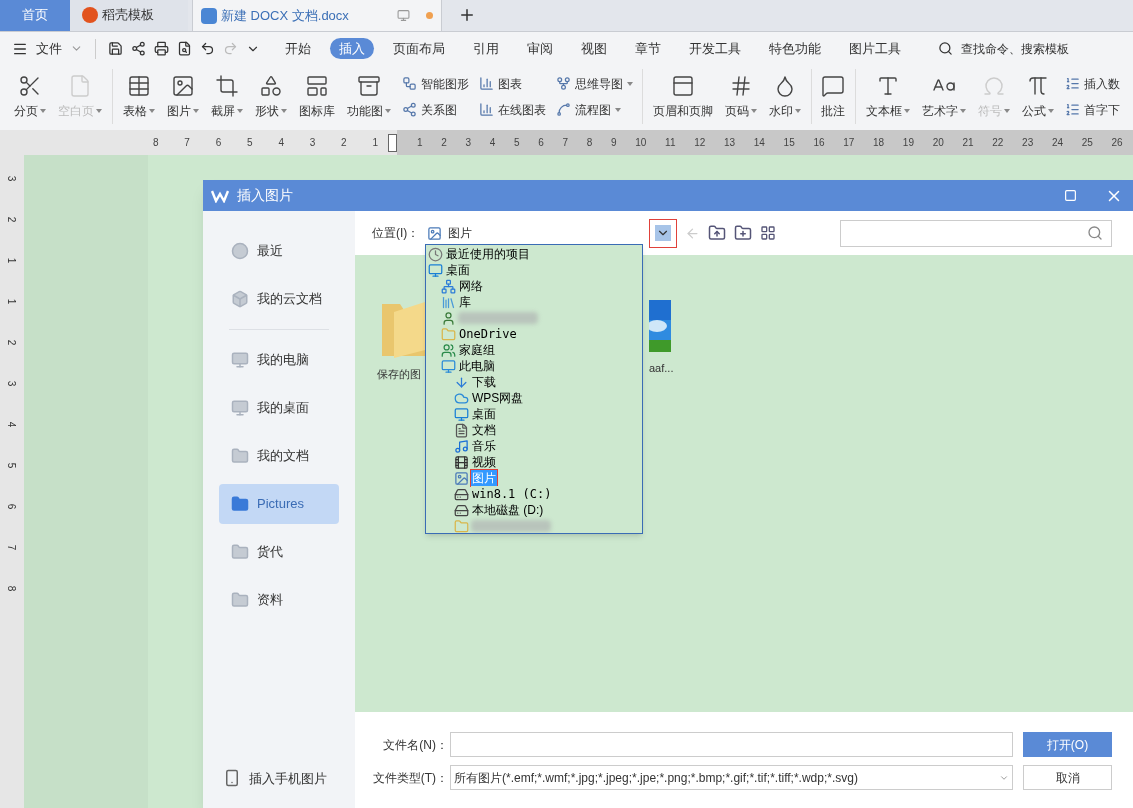 This screenshot has height=808, width=1133. Describe the element at coordinates (731, 777) in the screenshot. I see `filetype-select: 所有图片(*.emf;*.wmf;*.jpg;*.jpeg;*.jpe;*.png;*.bmp;*.gif;*.tif;*.tiff;*.wdp;*.svg)` at that location.